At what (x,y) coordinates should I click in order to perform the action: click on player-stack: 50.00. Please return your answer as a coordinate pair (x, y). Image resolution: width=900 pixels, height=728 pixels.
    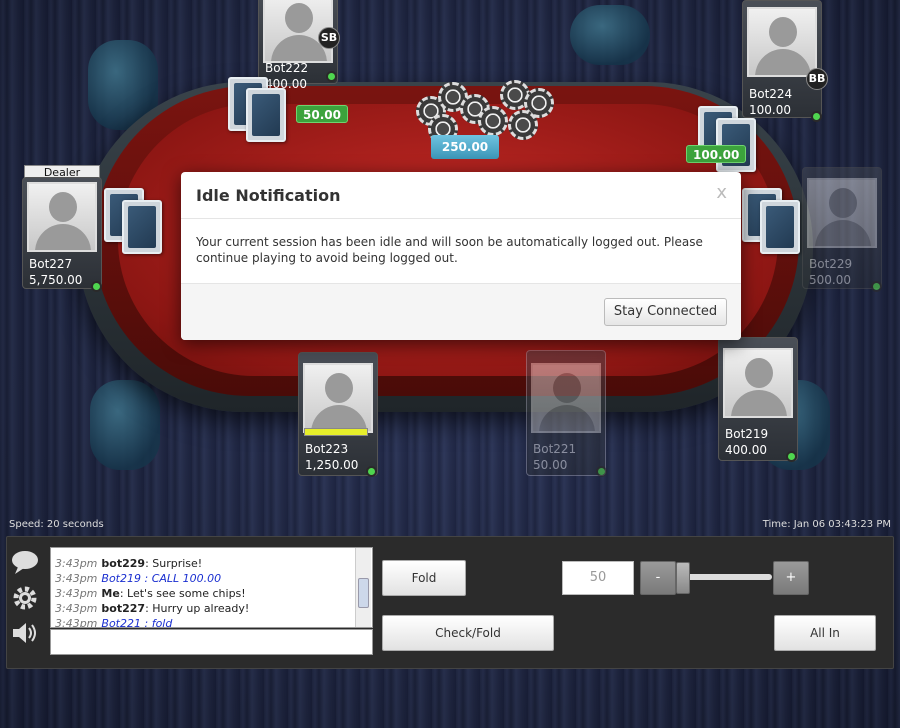
    Looking at the image, I should click on (550, 465).